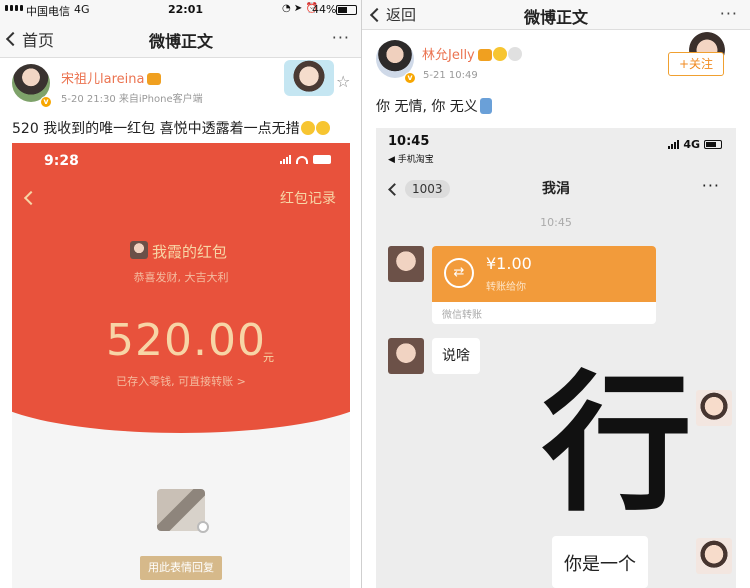 The image size is (750, 588). I want to click on wifi-icon, so click(302, 159).